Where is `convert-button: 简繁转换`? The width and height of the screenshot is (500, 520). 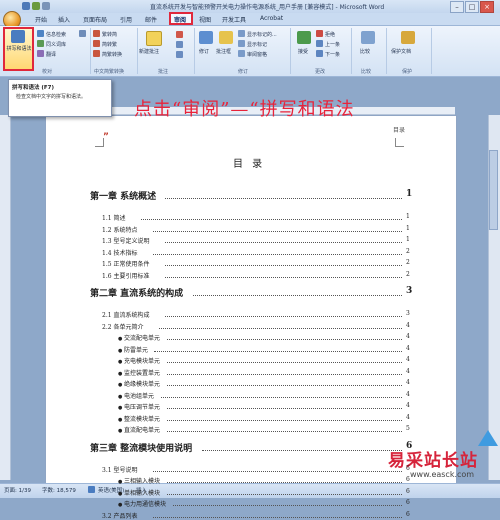
convert-button: 简繁转换 is located at coordinates (112, 54).